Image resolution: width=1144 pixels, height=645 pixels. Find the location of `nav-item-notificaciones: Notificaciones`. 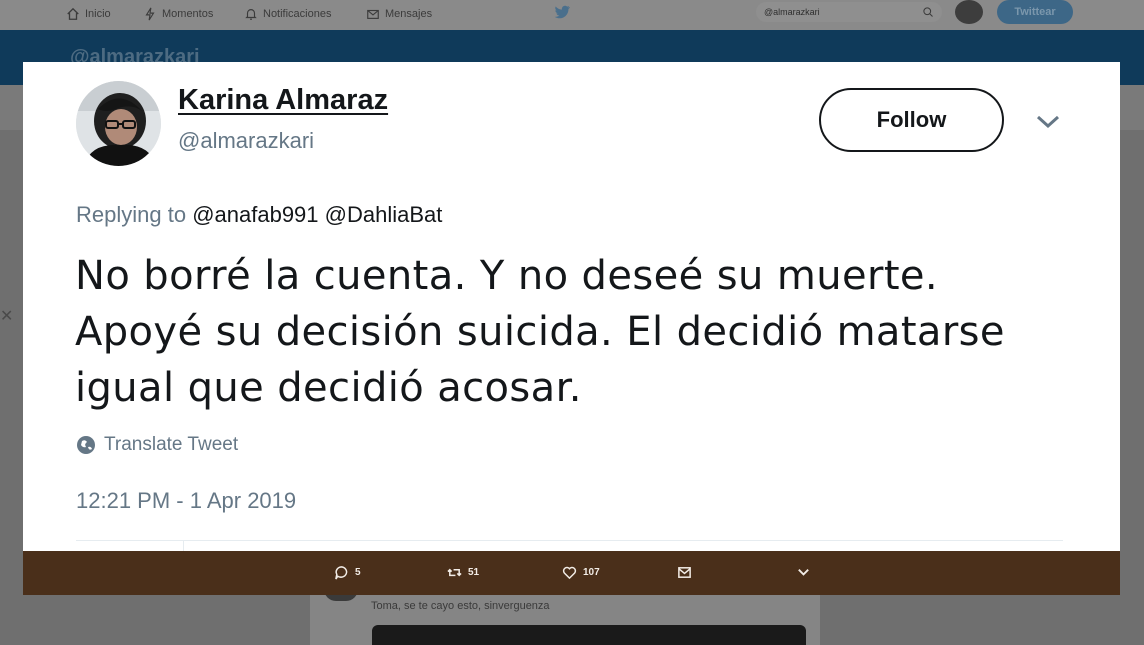

nav-item-notificaciones: Notificaciones is located at coordinates (287, 14).